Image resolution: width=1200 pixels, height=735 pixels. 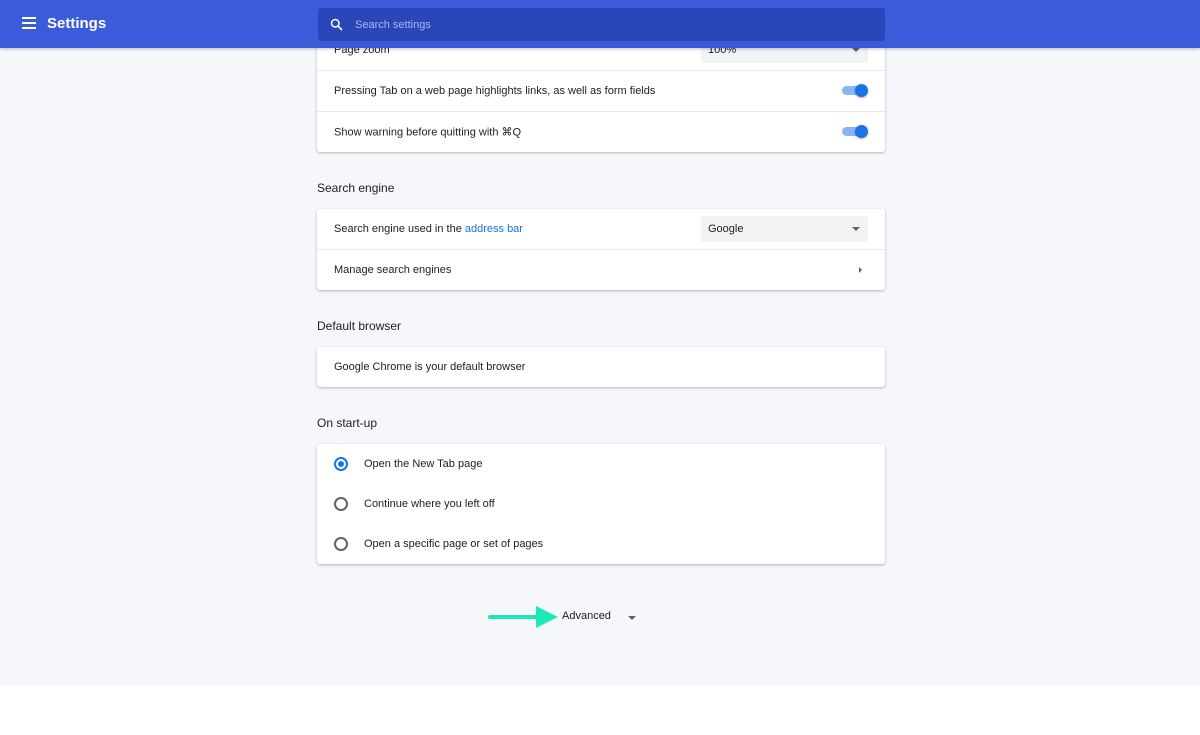 I want to click on default-browser-card: Google Chrome is your default browser, so click(x=601, y=367).